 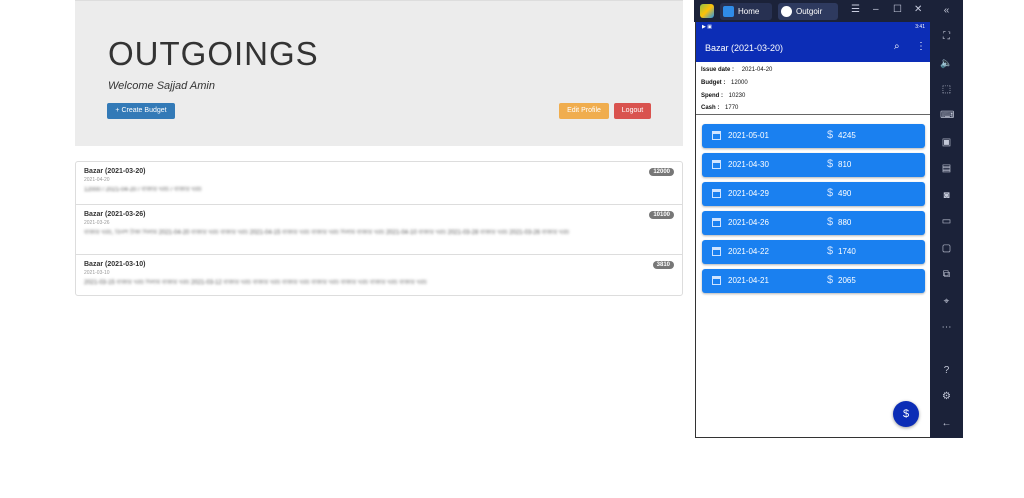 I want to click on budget-title: Bazar (2021-03-10), so click(x=379, y=264).